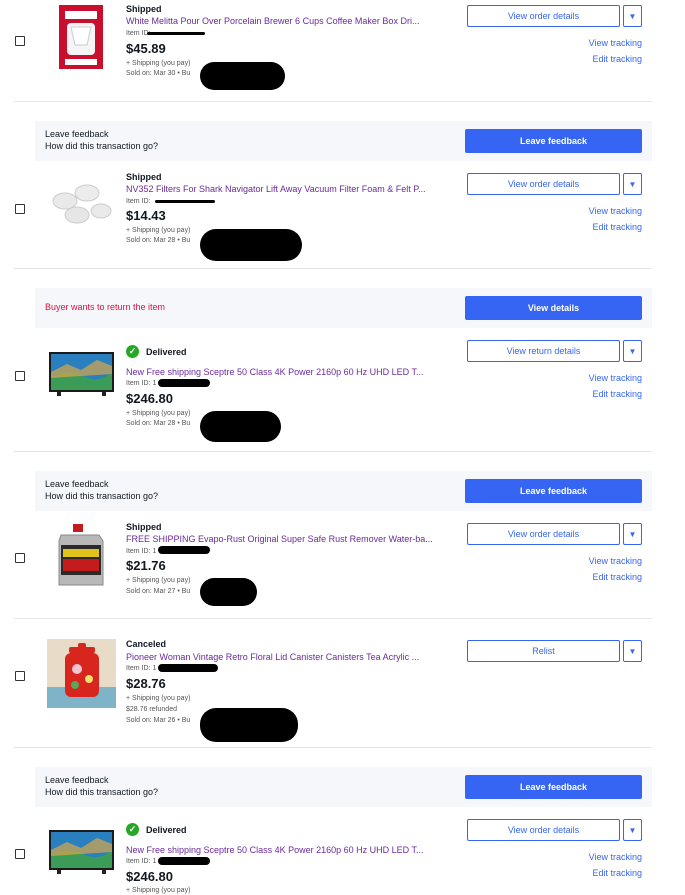  What do you see at coordinates (146, 565) in the screenshot?
I see `order-price: $21.76` at bounding box center [146, 565].